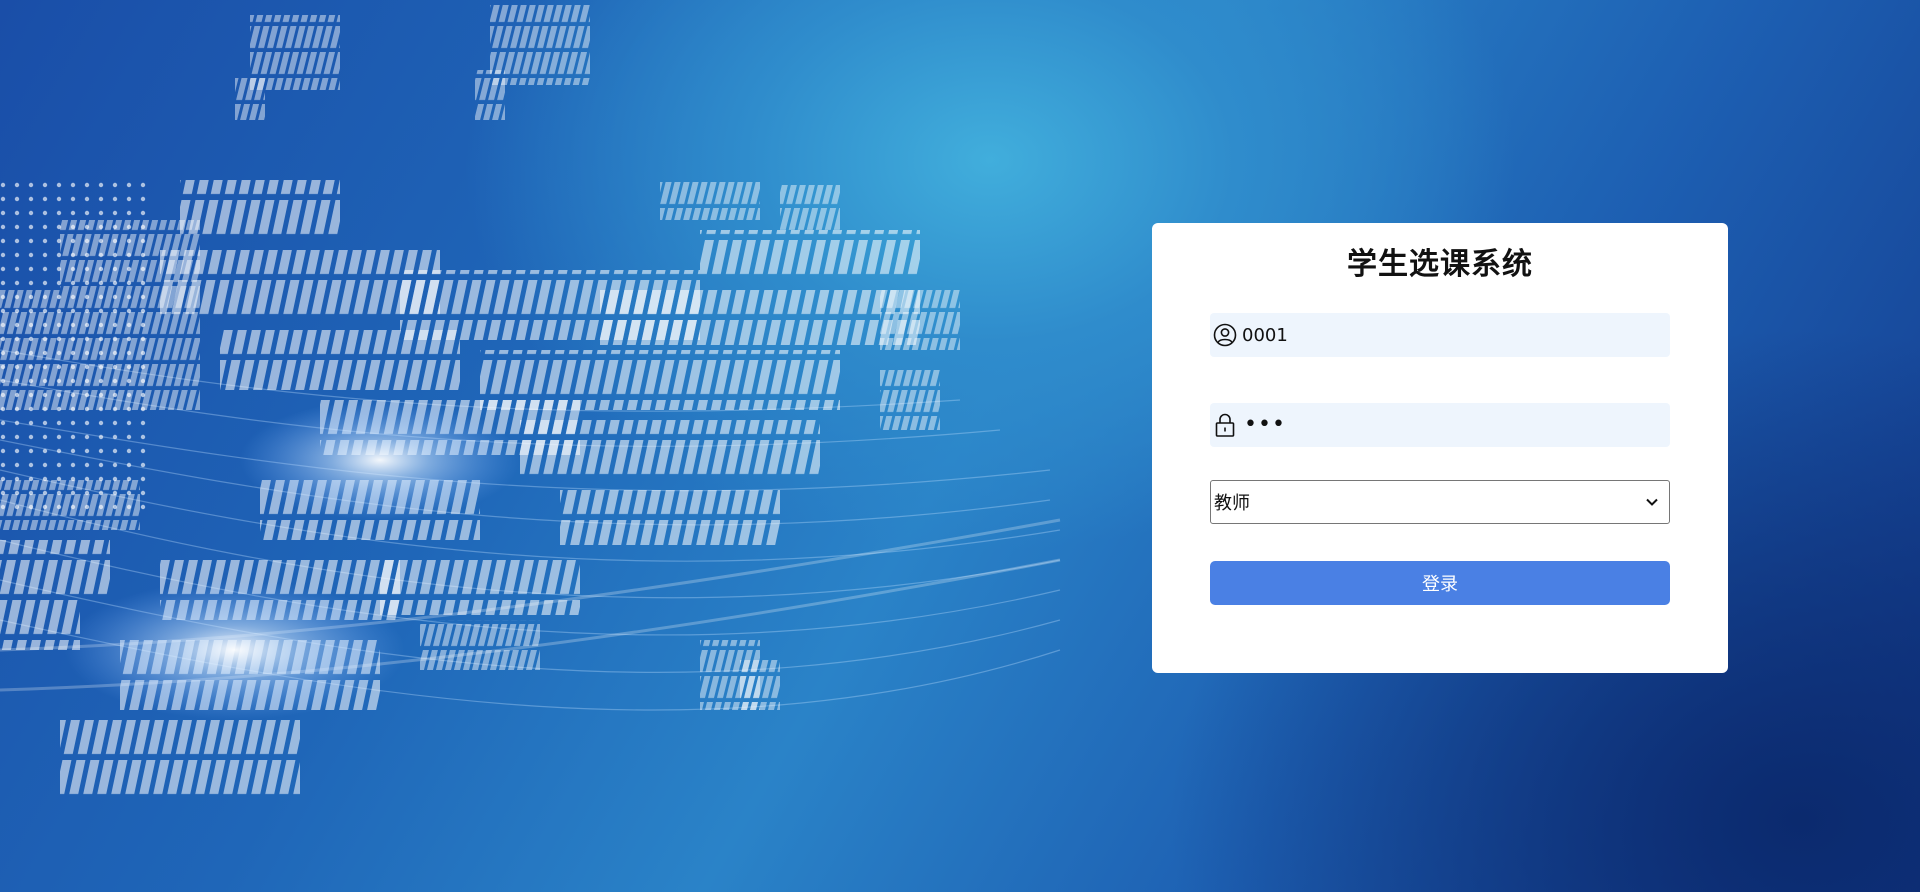  I want to click on lock-icon, so click(1225, 425).